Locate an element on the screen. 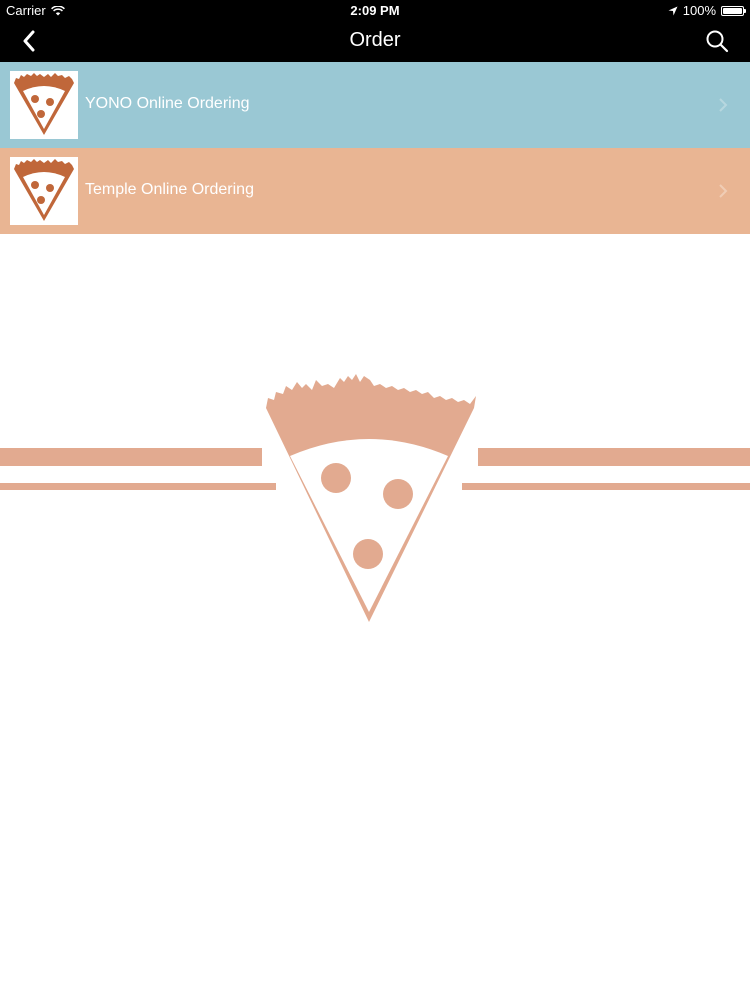  battery-percent: 100% is located at coordinates (699, 10).